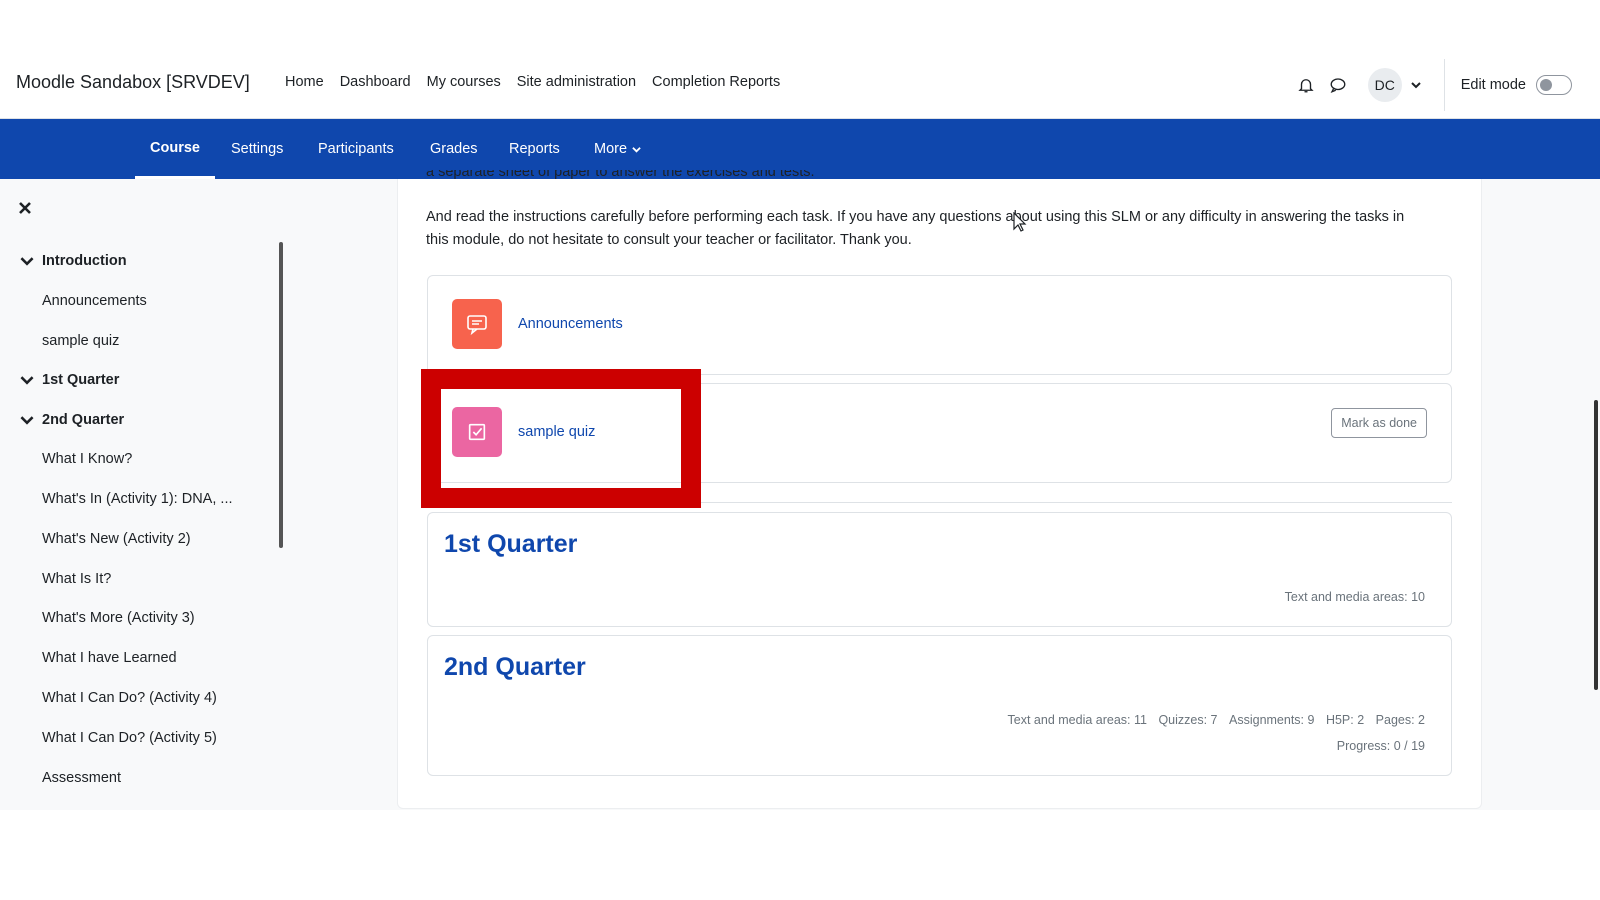  Describe the element at coordinates (129, 698) in the screenshot. I see `course-index-item: What I Can Do? (Activity 4)` at that location.